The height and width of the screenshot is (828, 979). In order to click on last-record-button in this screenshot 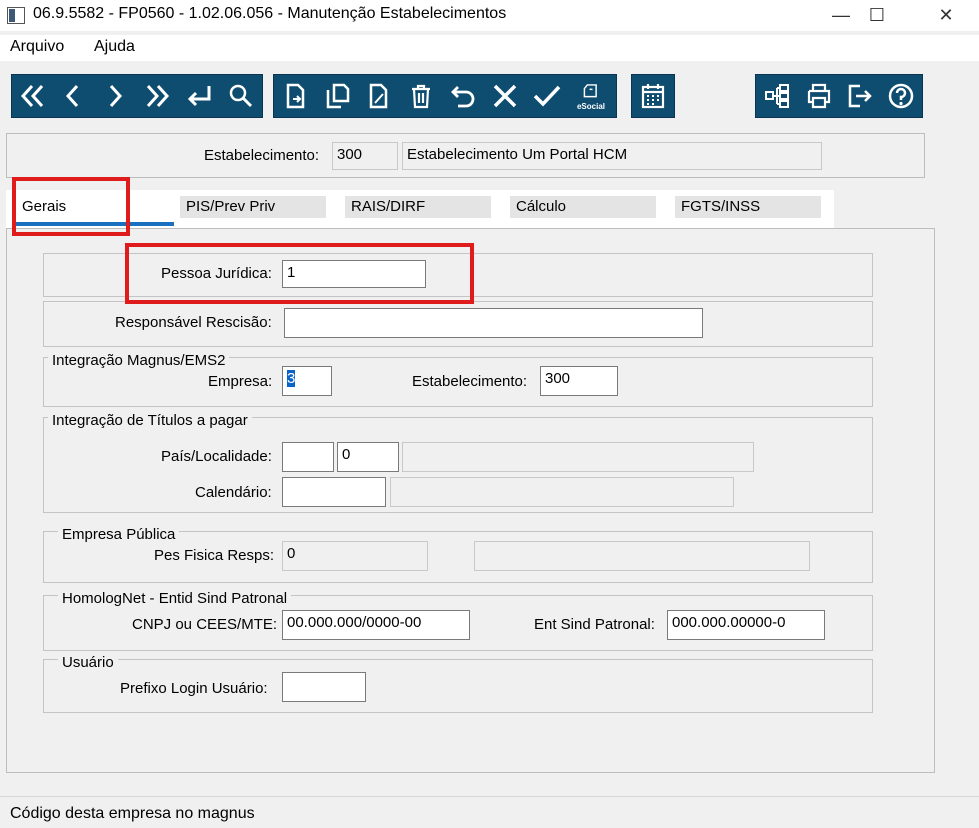, I will do `click(157, 96)`.